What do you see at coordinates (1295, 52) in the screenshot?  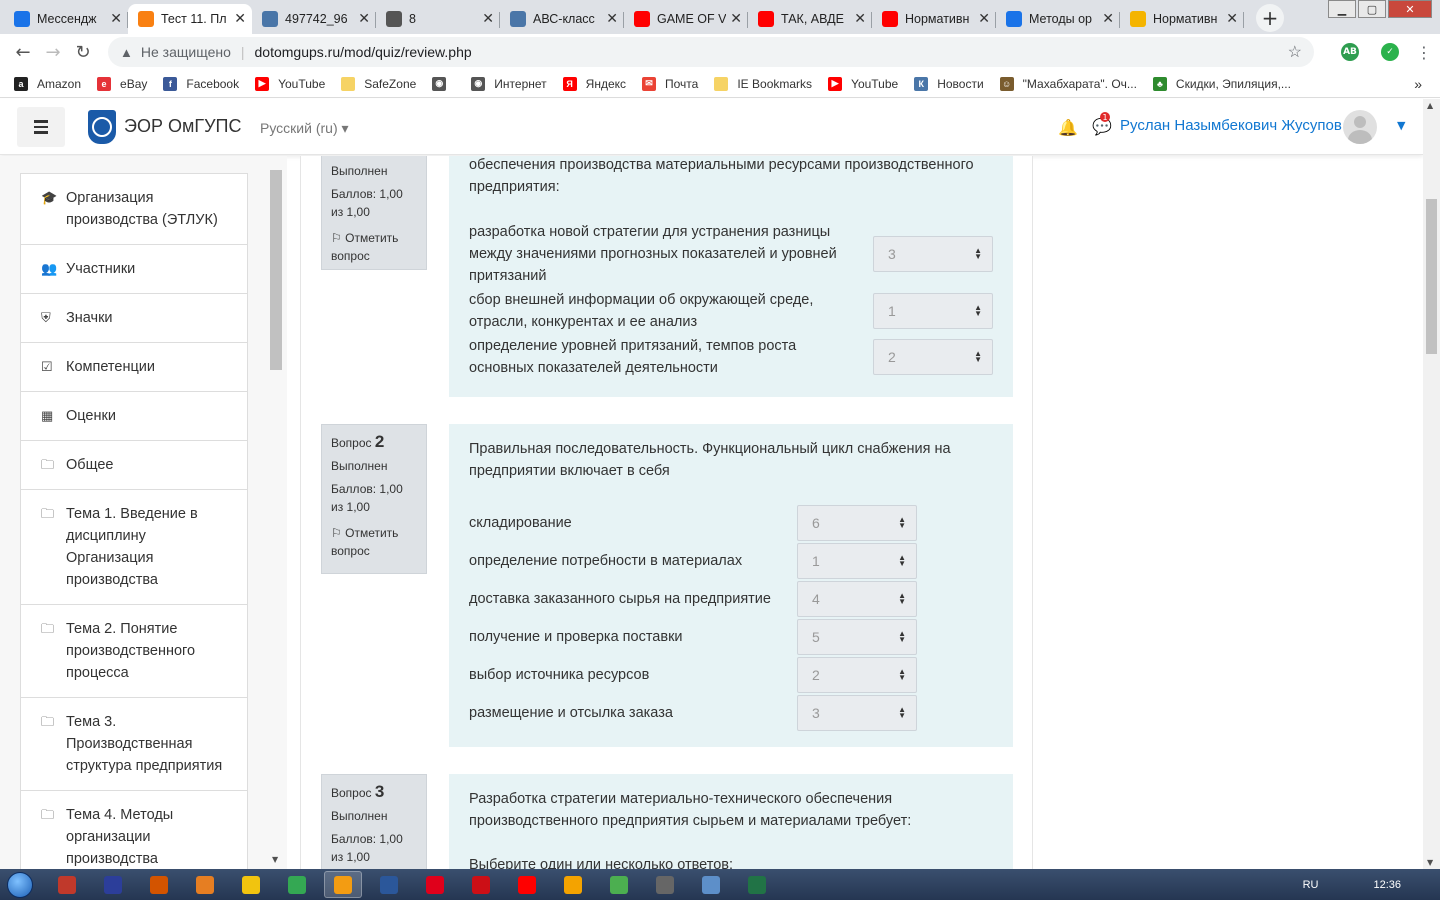 I see `bookmark-star-icon: ☆` at bounding box center [1295, 52].